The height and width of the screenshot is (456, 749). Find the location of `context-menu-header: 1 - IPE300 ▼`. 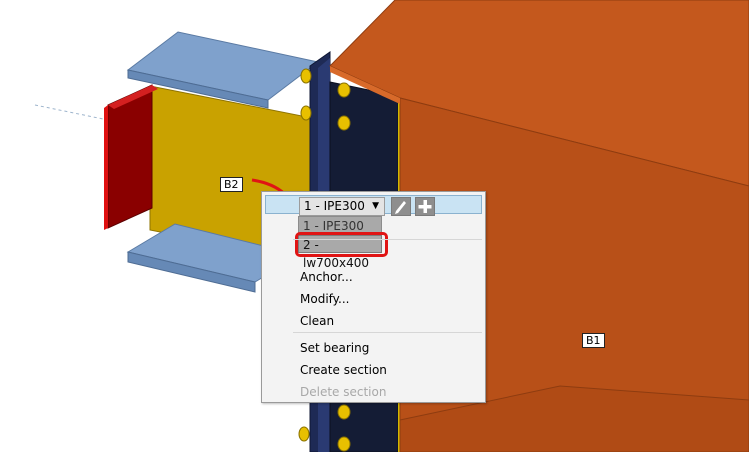

context-menu-header: 1 - IPE300 ▼ is located at coordinates (373, 205).